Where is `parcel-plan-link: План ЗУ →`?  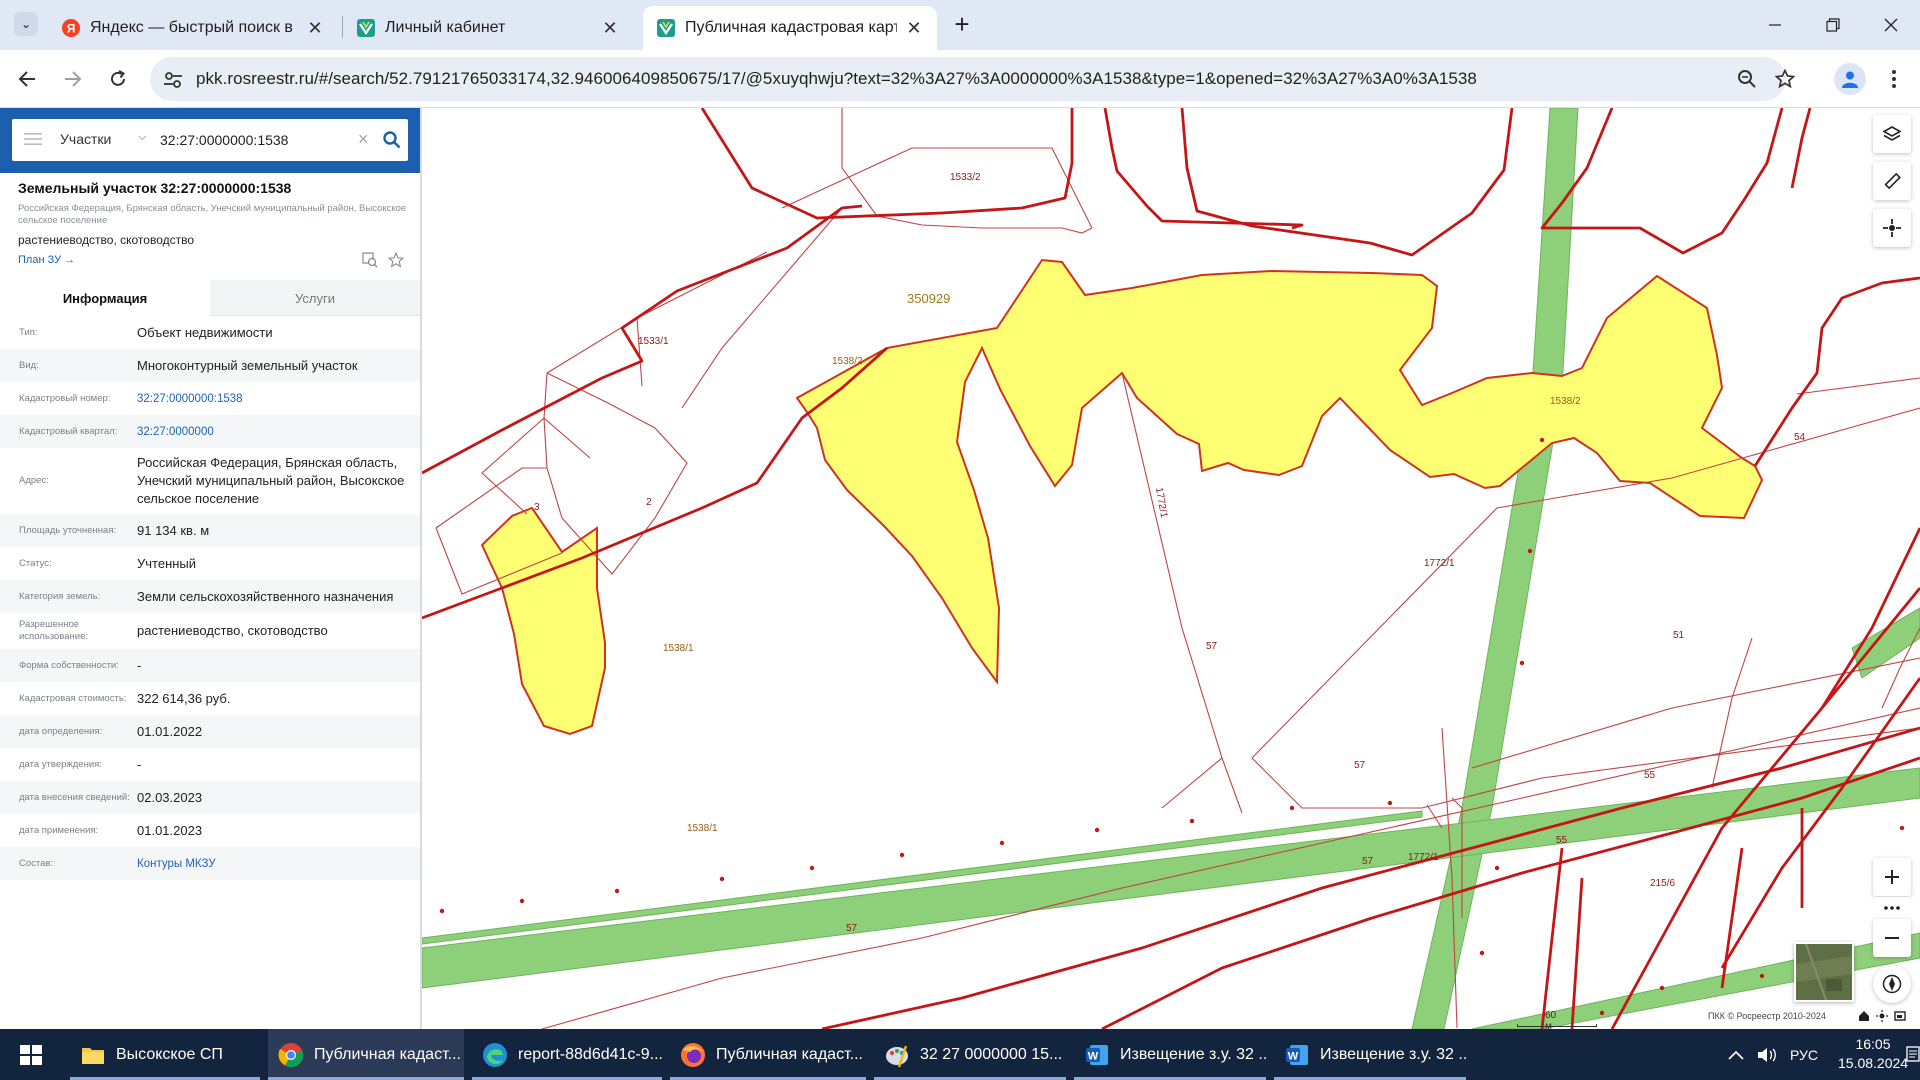
parcel-plan-link: План ЗУ → is located at coordinates (46, 260).